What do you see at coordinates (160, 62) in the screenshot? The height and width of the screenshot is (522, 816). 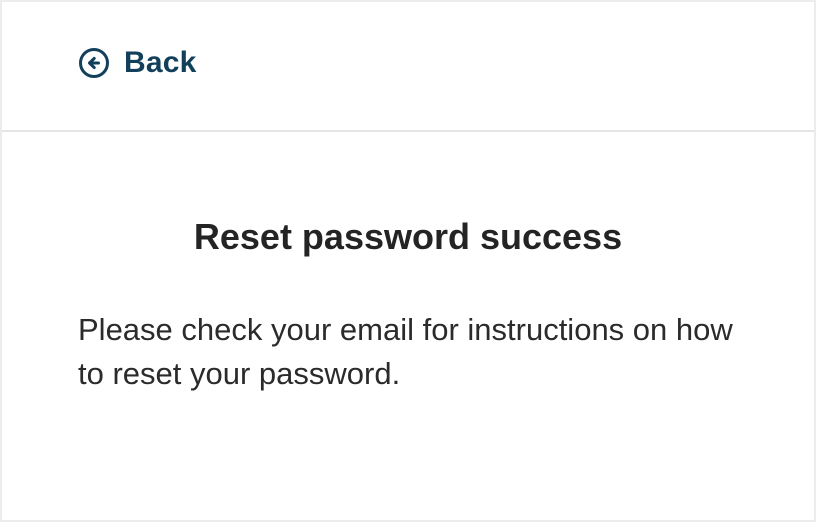 I see `back-label: Back` at bounding box center [160, 62].